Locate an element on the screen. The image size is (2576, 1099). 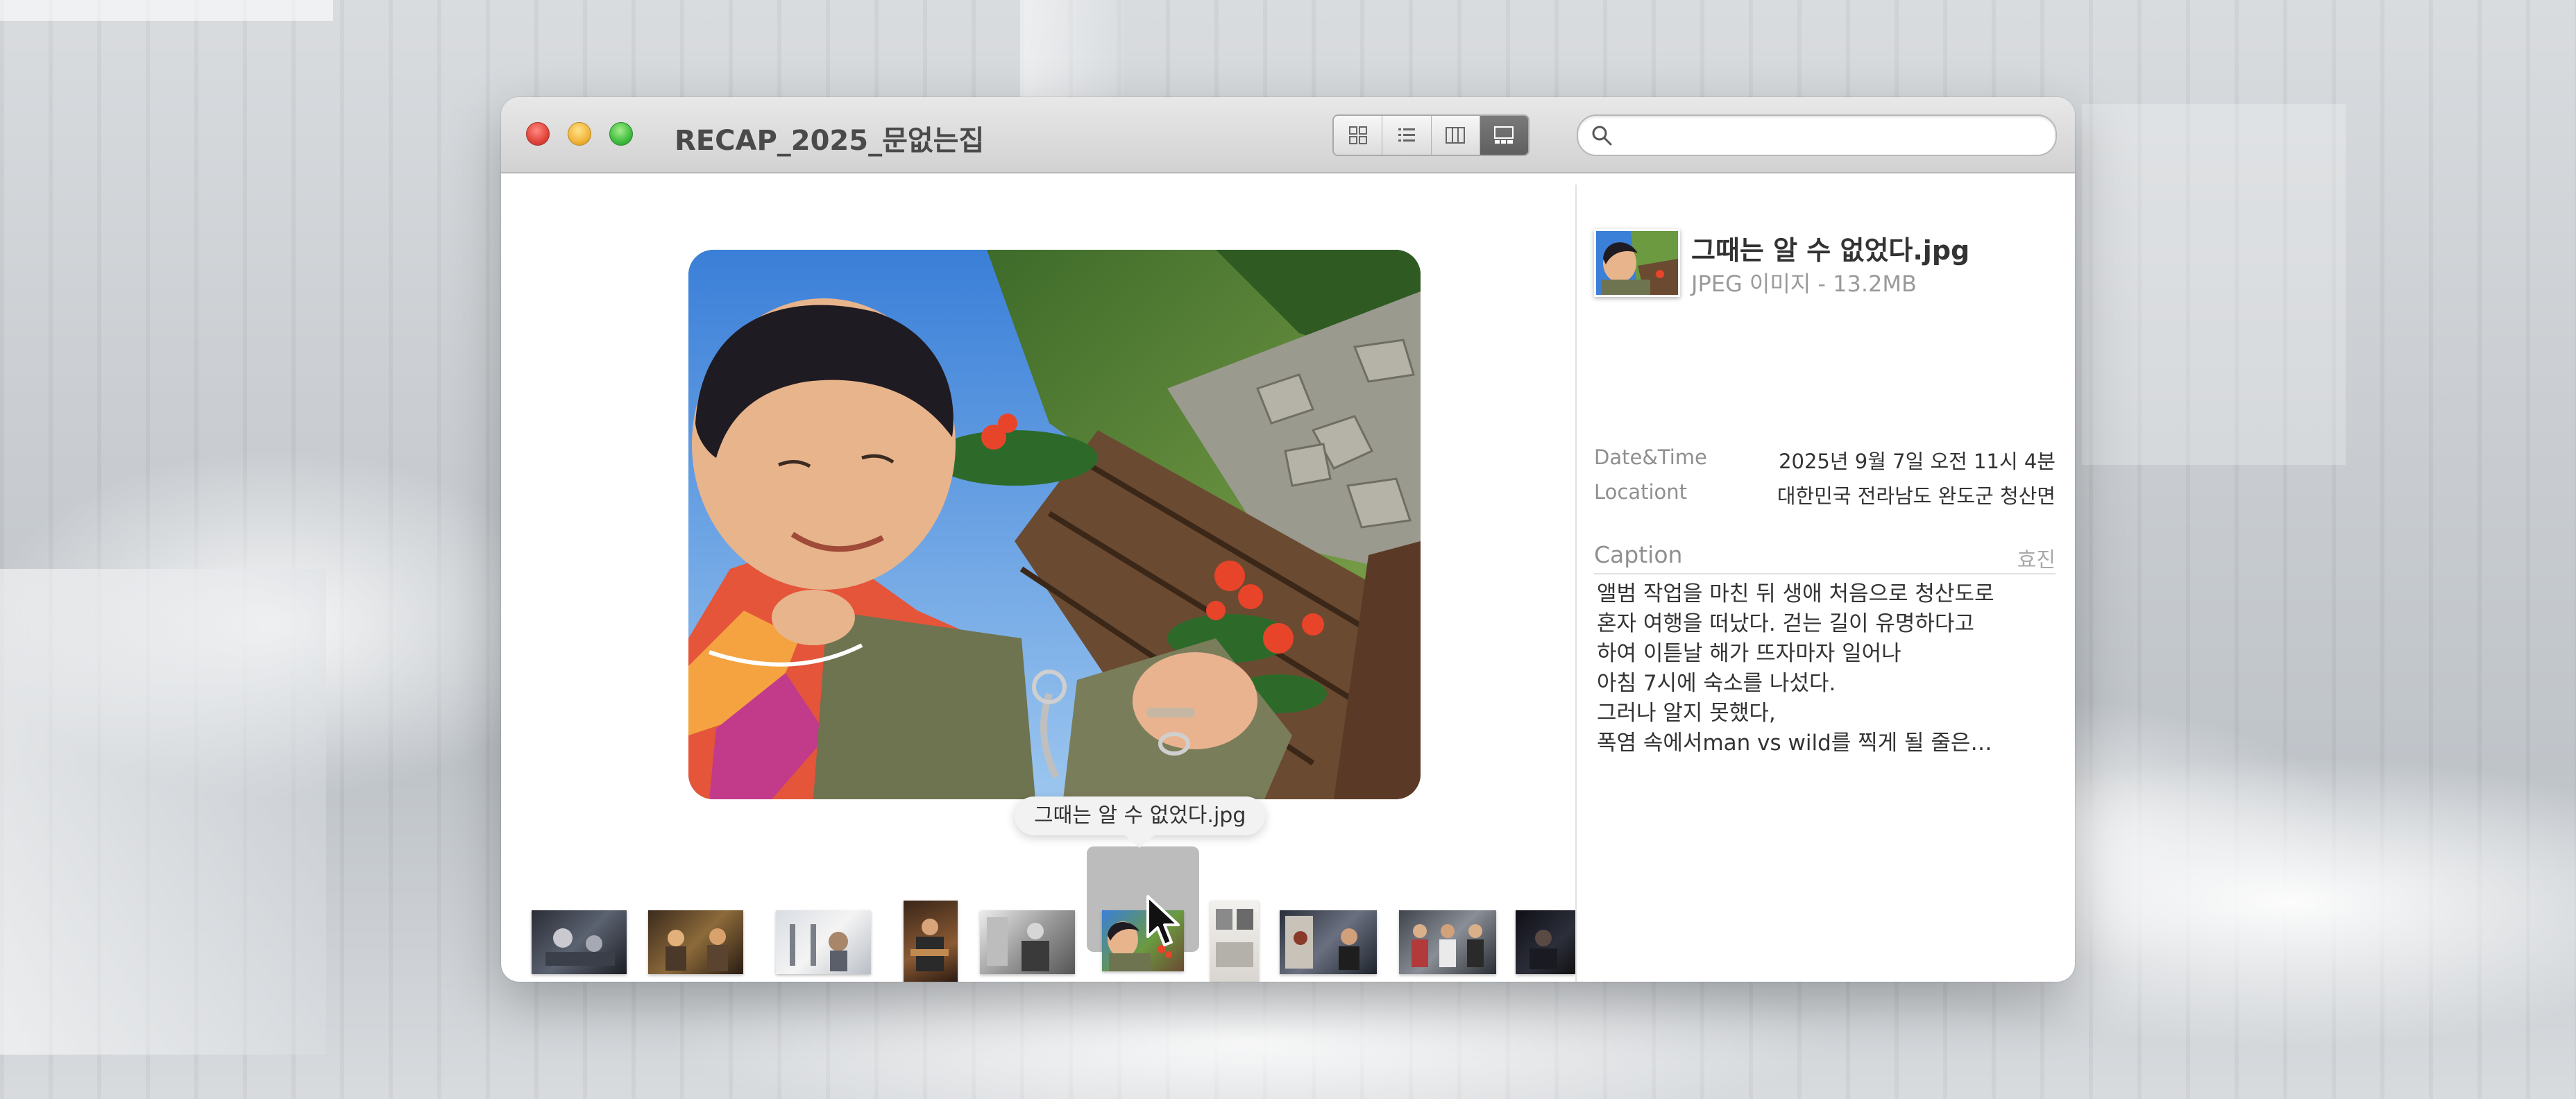
date-value: 2025년 9월 7일 오전 11시 4분 is located at coordinates (1917, 461).